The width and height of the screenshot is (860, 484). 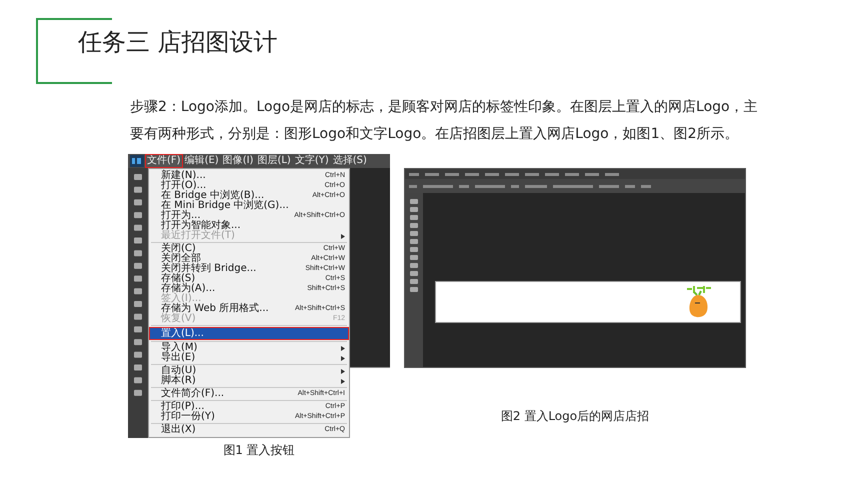 What do you see at coordinates (575, 416) in the screenshot?
I see `figure-caption: 图2 置入Logo后的网店店招` at bounding box center [575, 416].